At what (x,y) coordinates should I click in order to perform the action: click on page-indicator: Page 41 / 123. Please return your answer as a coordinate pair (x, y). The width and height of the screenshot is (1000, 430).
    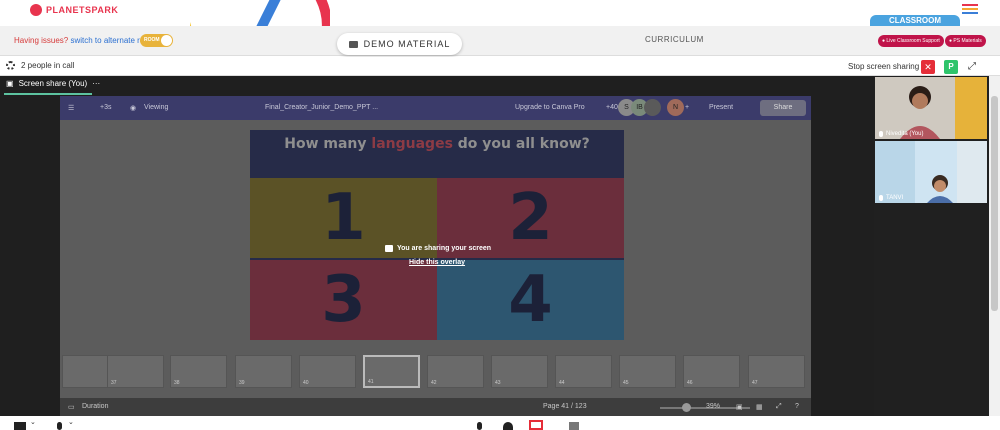
    Looking at the image, I should click on (565, 406).